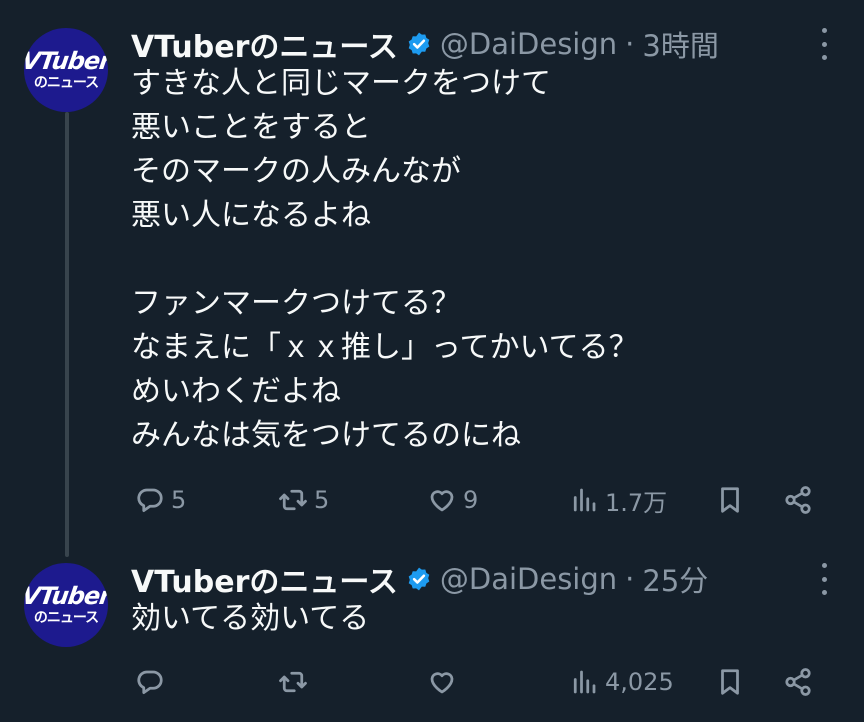 This screenshot has height=722, width=864. I want to click on like-button, so click(445, 682).